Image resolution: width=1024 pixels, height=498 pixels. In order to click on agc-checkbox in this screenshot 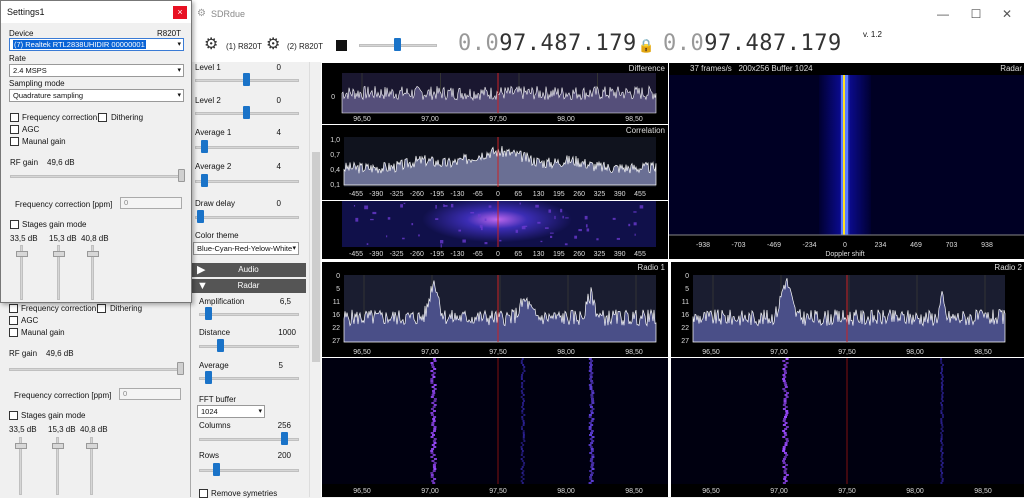, I will do `click(14, 129)`.